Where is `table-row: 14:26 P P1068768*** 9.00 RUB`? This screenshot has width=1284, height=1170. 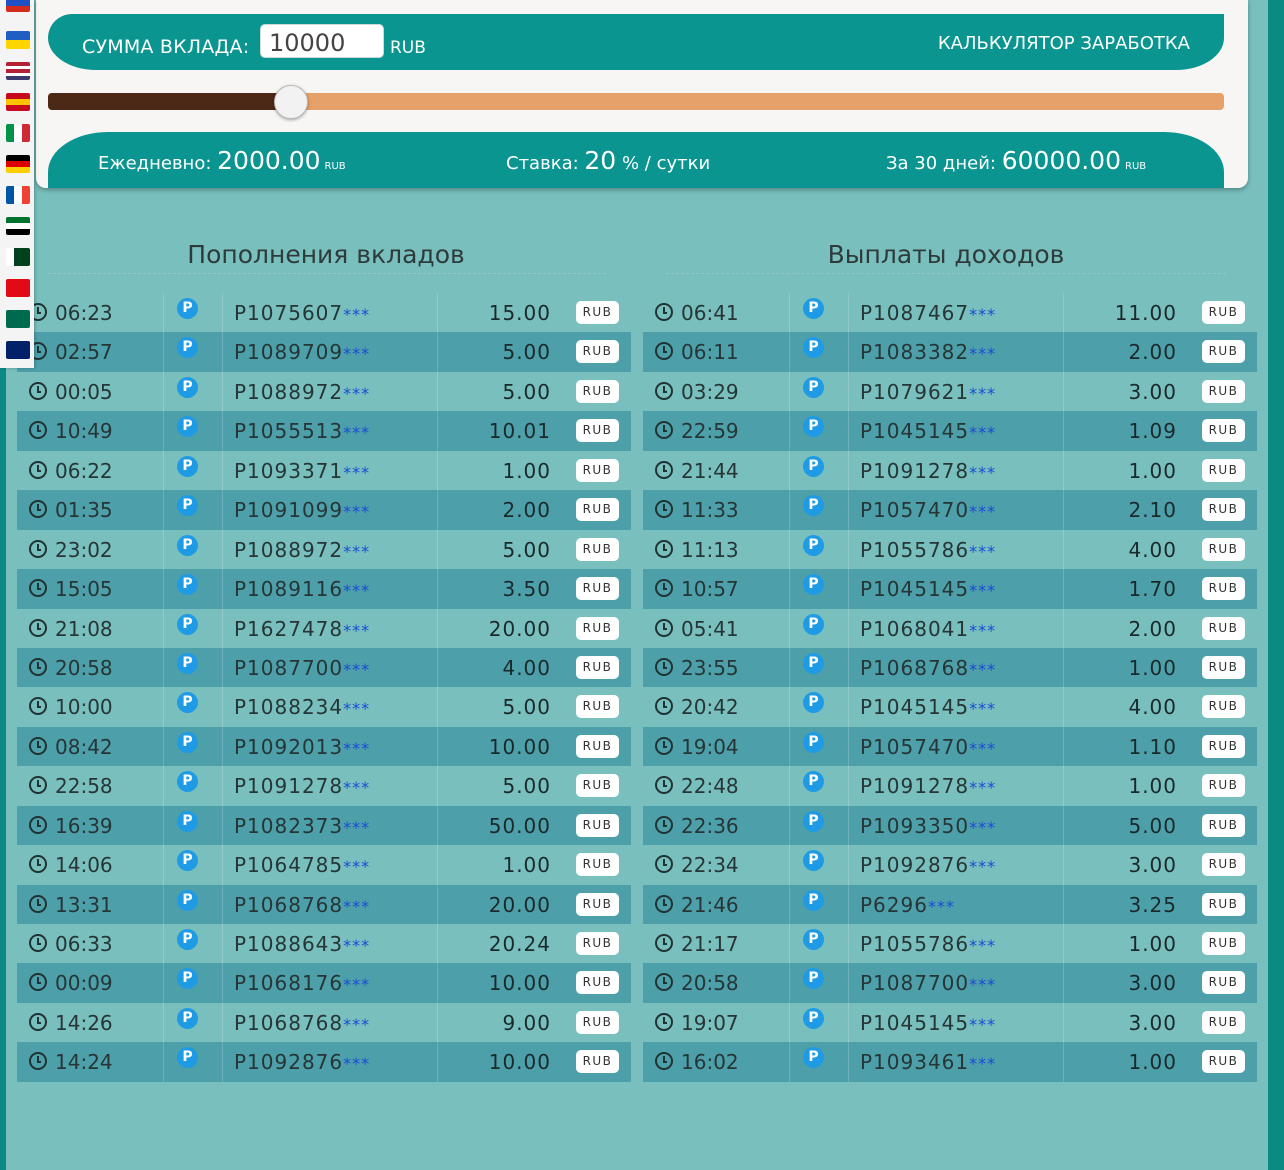
table-row: 14:26 P P1068768*** 9.00 RUB is located at coordinates (324, 1022).